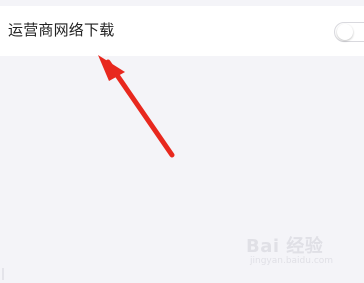 The image size is (364, 283). I want to click on watermark-brand: Bai 经验, so click(285, 246).